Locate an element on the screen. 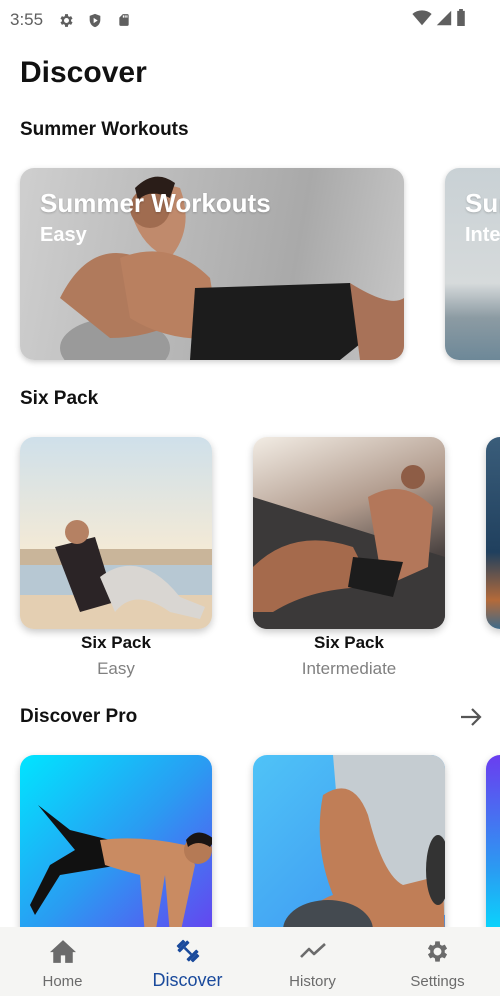 The width and height of the screenshot is (500, 996). banner-subtitle: Easy is located at coordinates (63, 235).